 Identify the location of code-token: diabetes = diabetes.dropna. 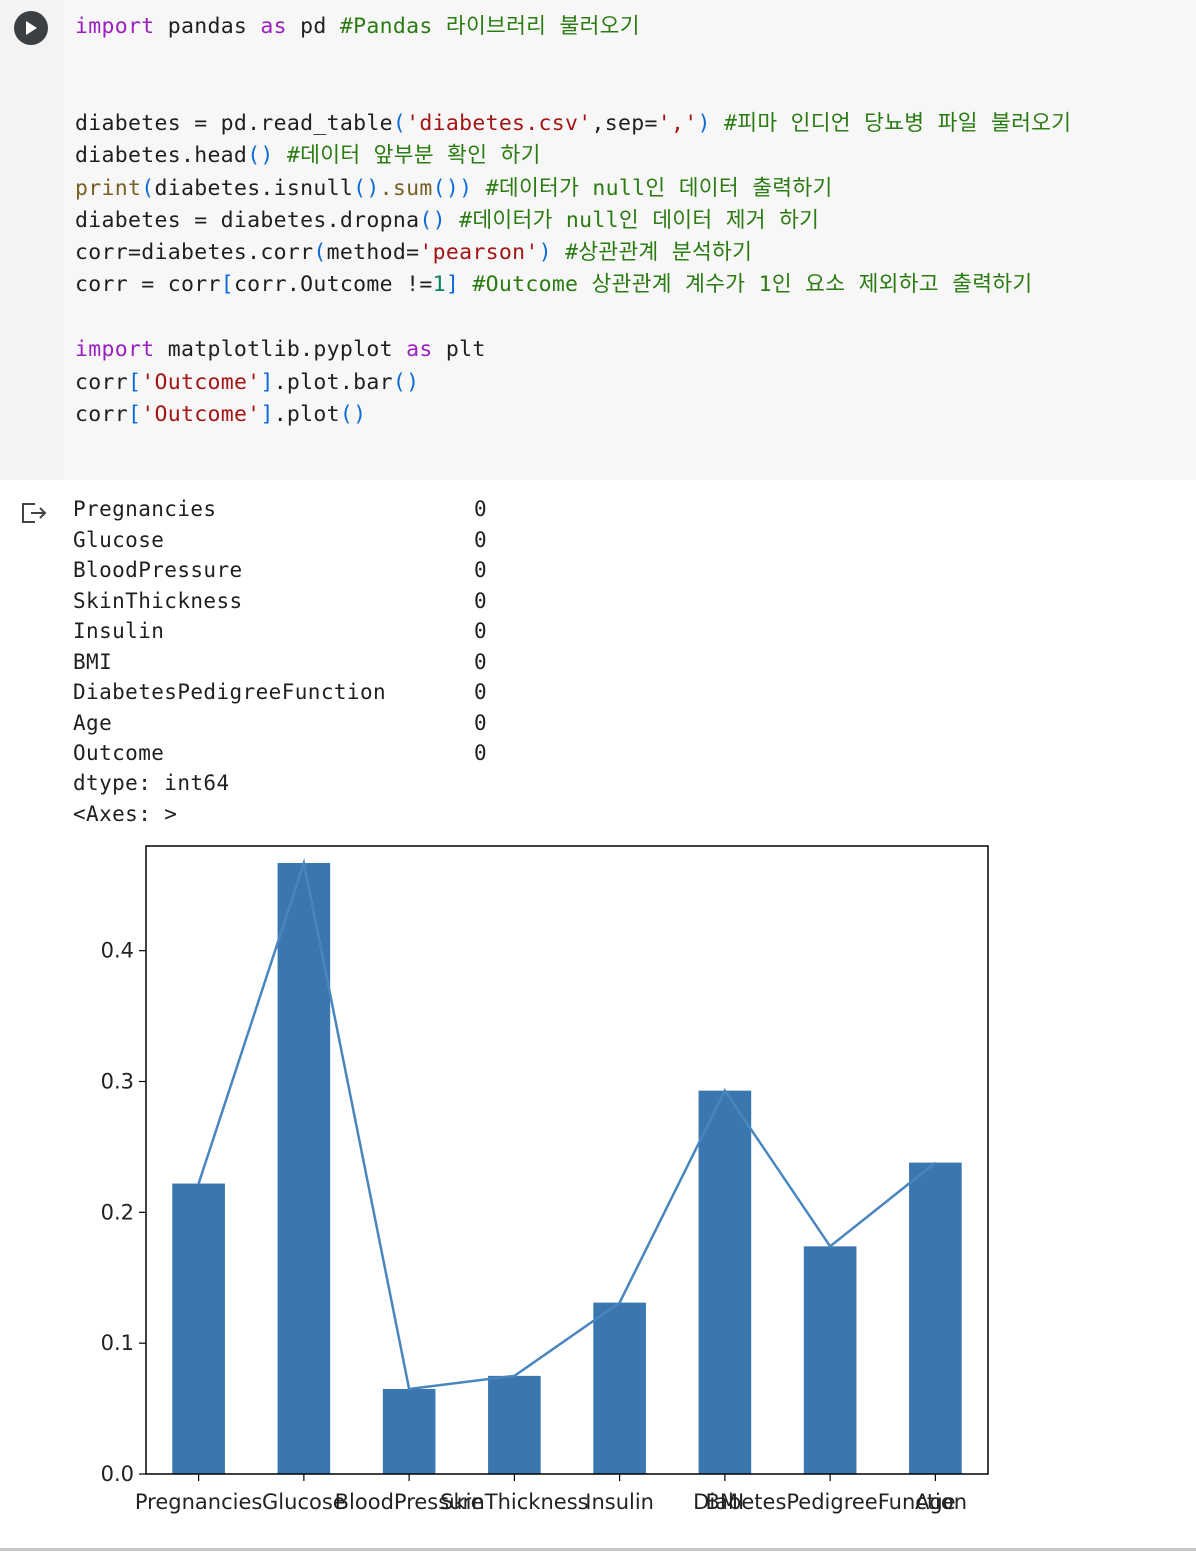
(247, 220).